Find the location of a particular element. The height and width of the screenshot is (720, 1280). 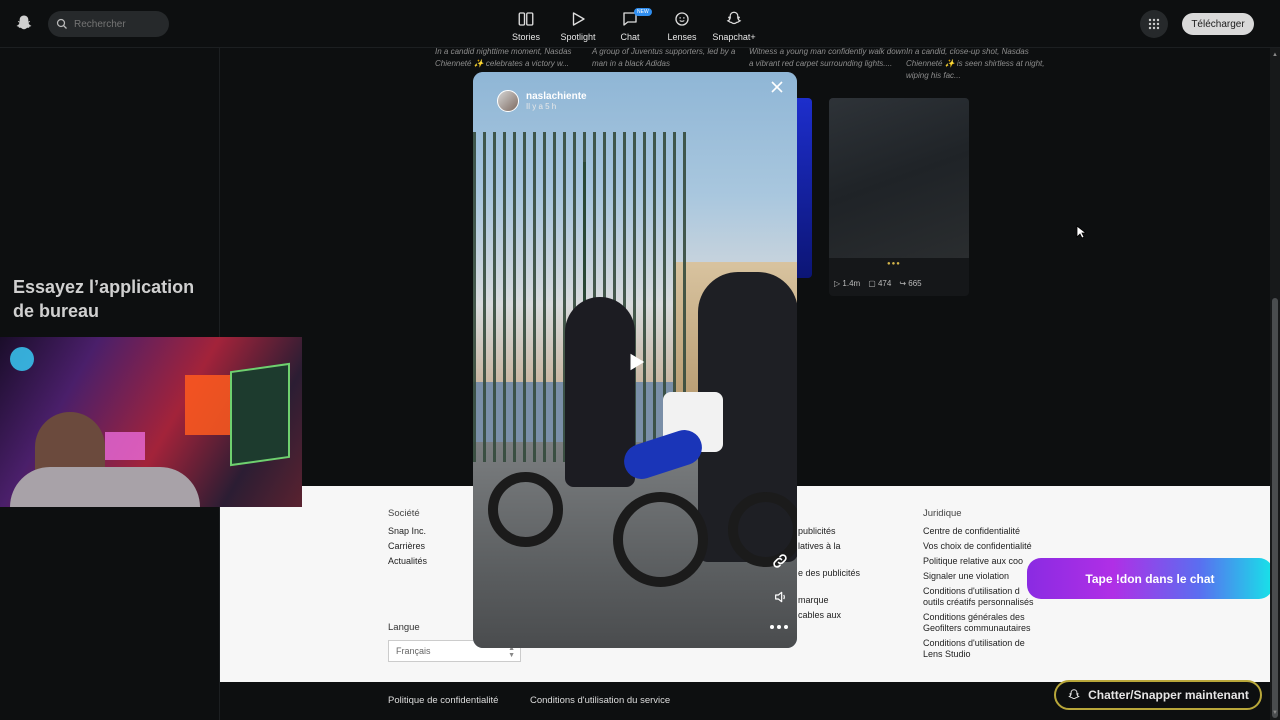

spotlight-card: ●●● ▷ 1.4m ▢ 474 ↪ 665 is located at coordinates (899, 197).